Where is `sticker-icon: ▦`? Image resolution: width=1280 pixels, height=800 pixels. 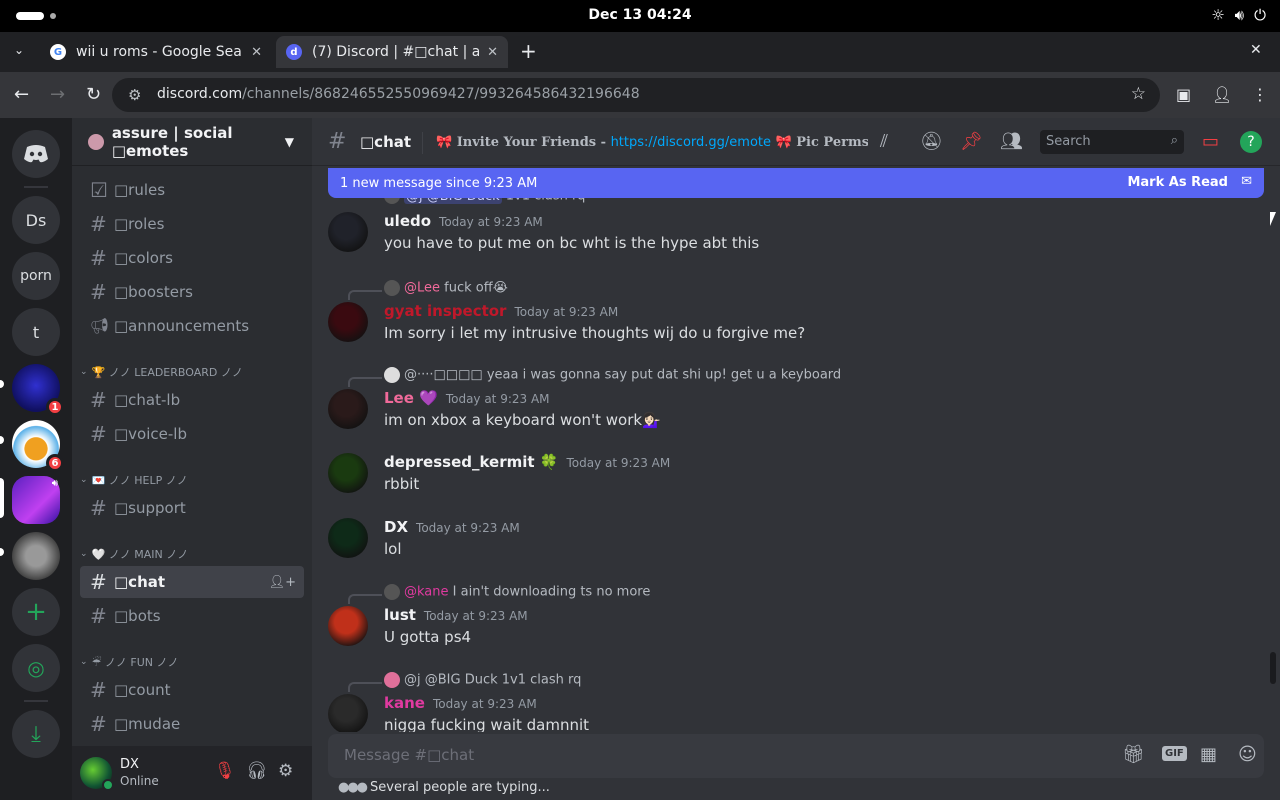 sticker-icon: ▦ is located at coordinates (1208, 754).